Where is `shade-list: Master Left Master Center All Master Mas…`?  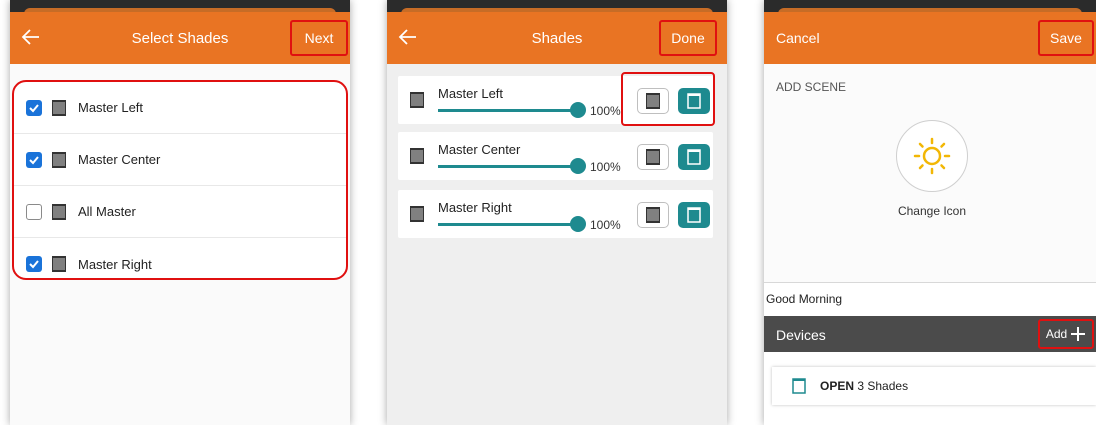 shade-list: Master Left Master Center All Master Mas… is located at coordinates (180, 180).